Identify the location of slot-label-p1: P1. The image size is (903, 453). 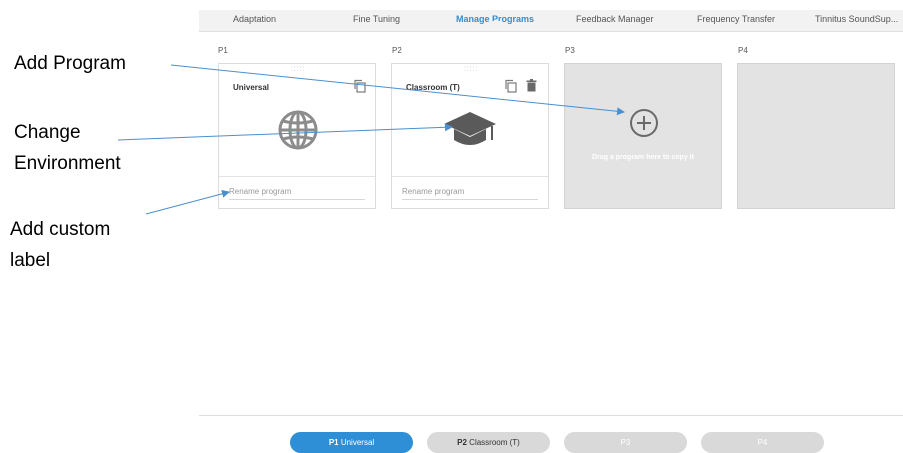
(223, 50).